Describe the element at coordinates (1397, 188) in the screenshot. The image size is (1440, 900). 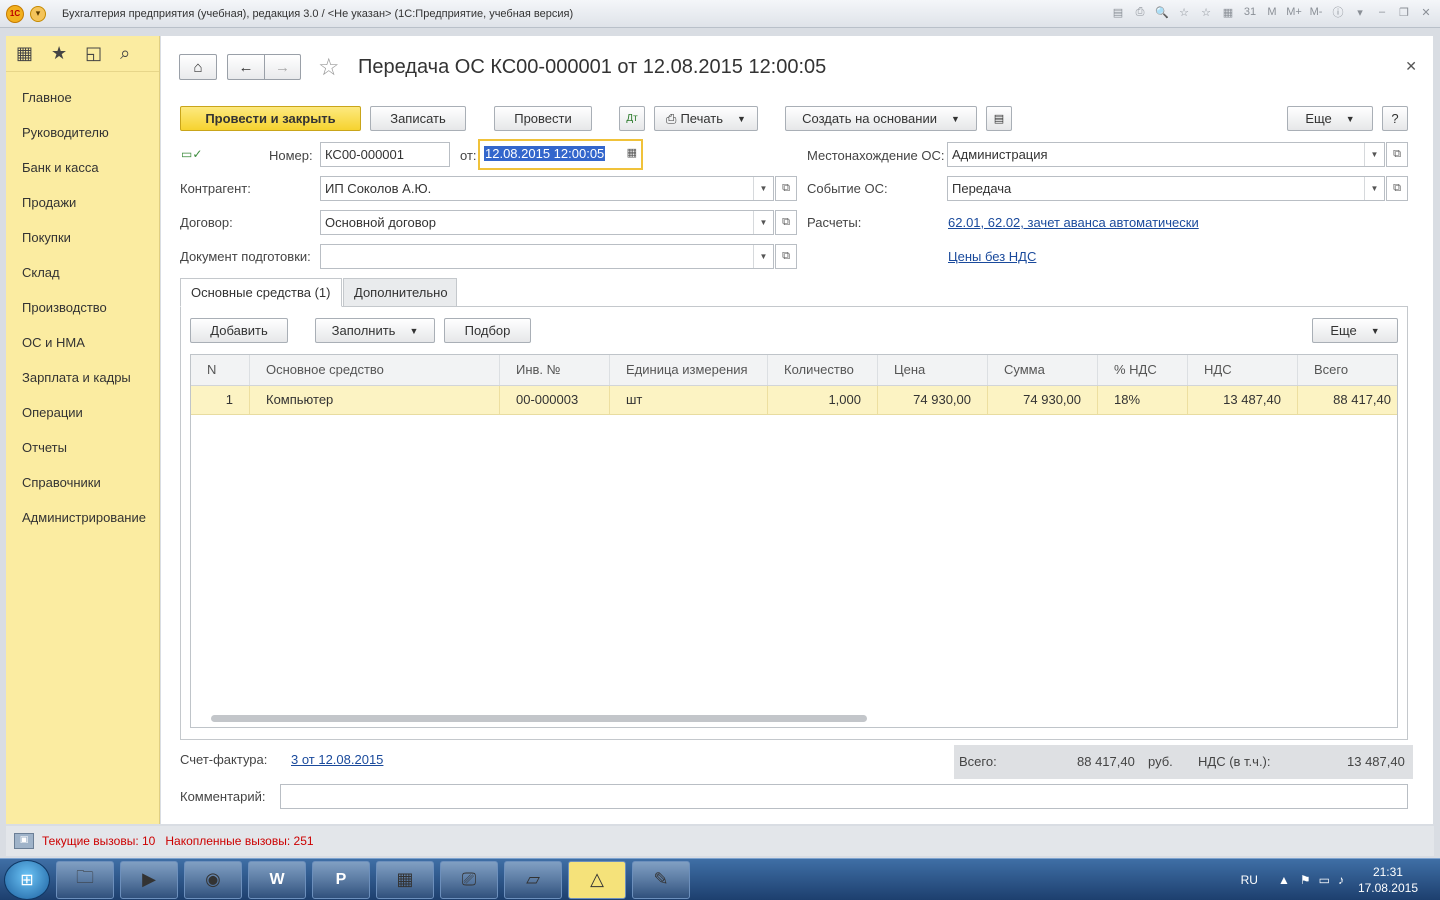
I see `open-event-icon: ⧉` at that location.